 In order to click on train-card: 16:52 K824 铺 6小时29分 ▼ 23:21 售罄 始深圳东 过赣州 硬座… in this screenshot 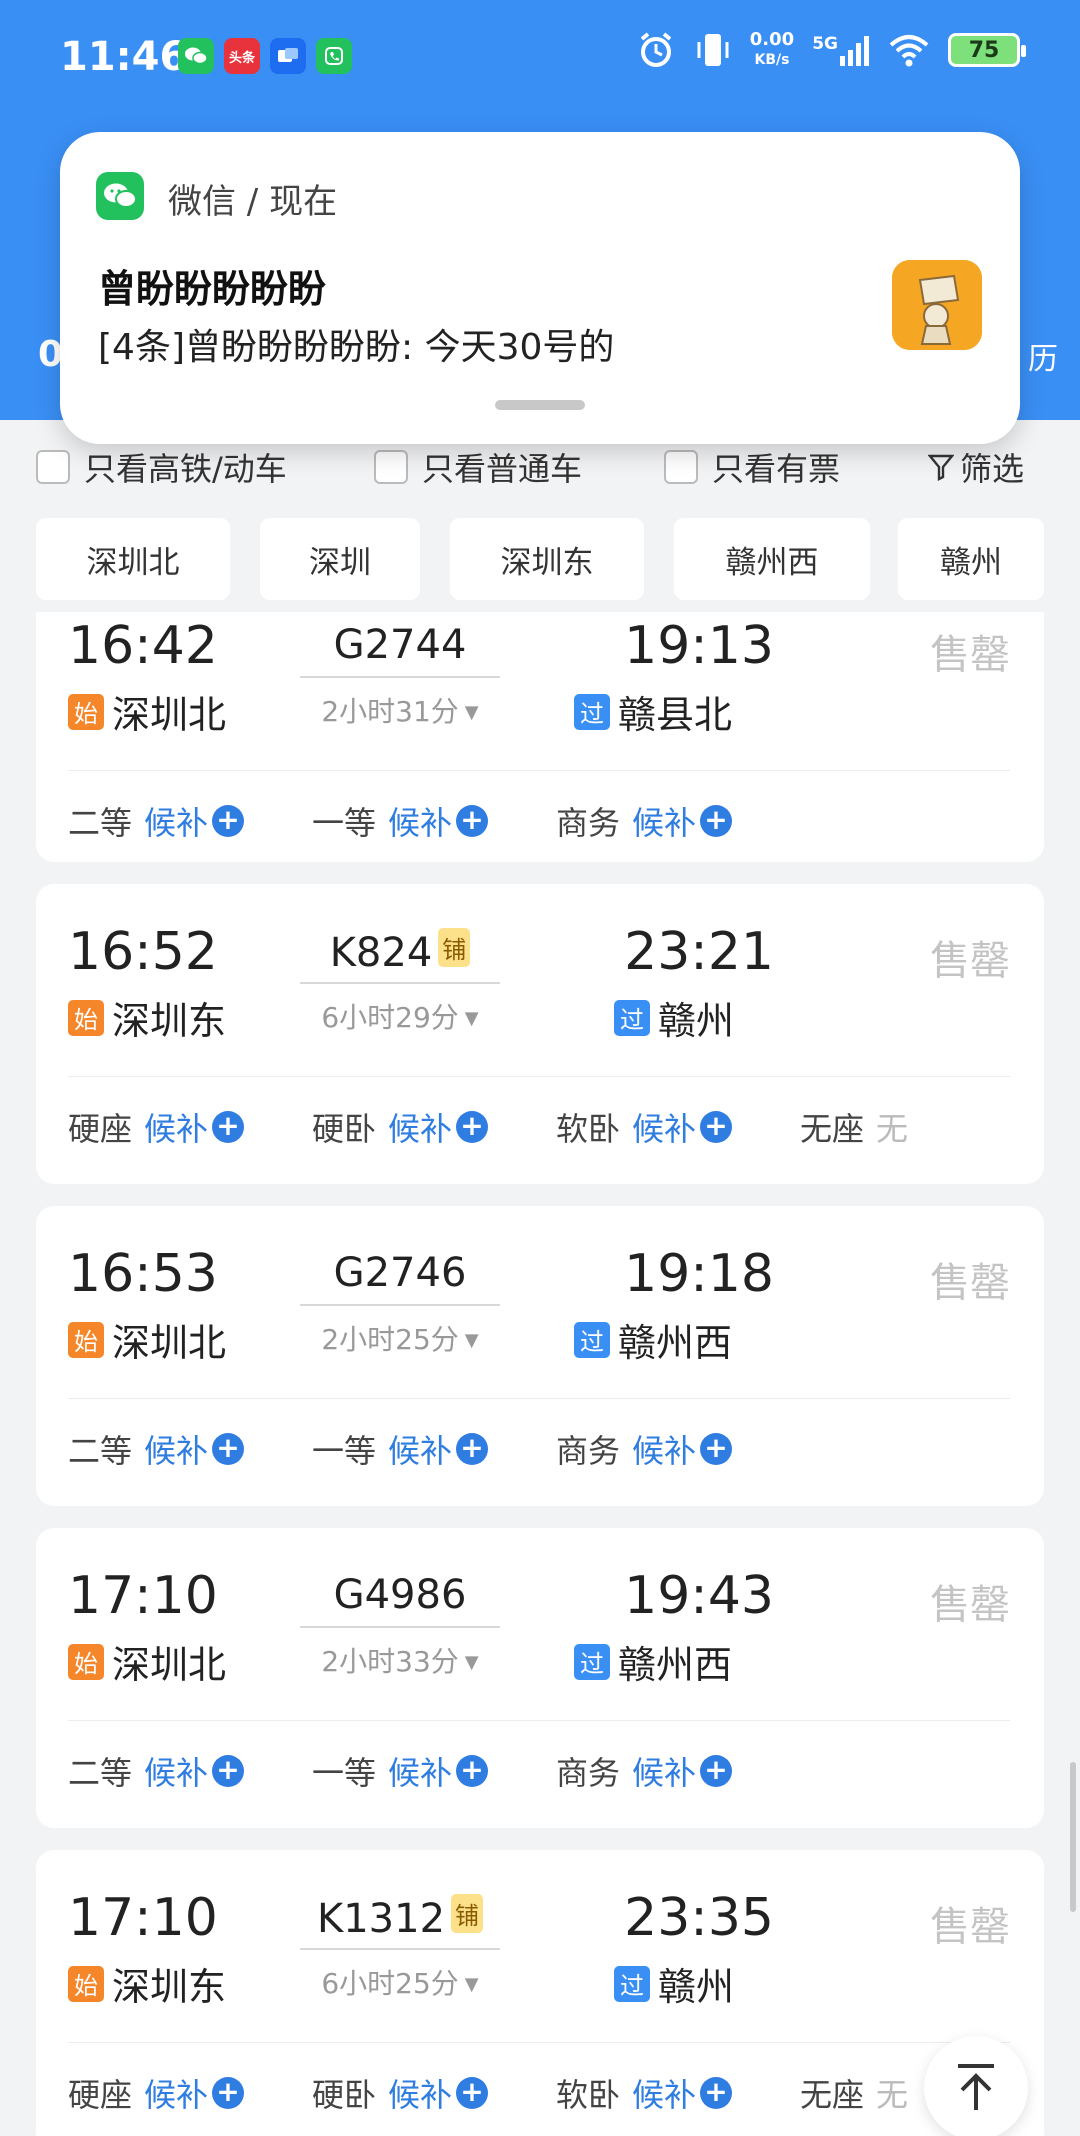, I will do `click(540, 1034)`.